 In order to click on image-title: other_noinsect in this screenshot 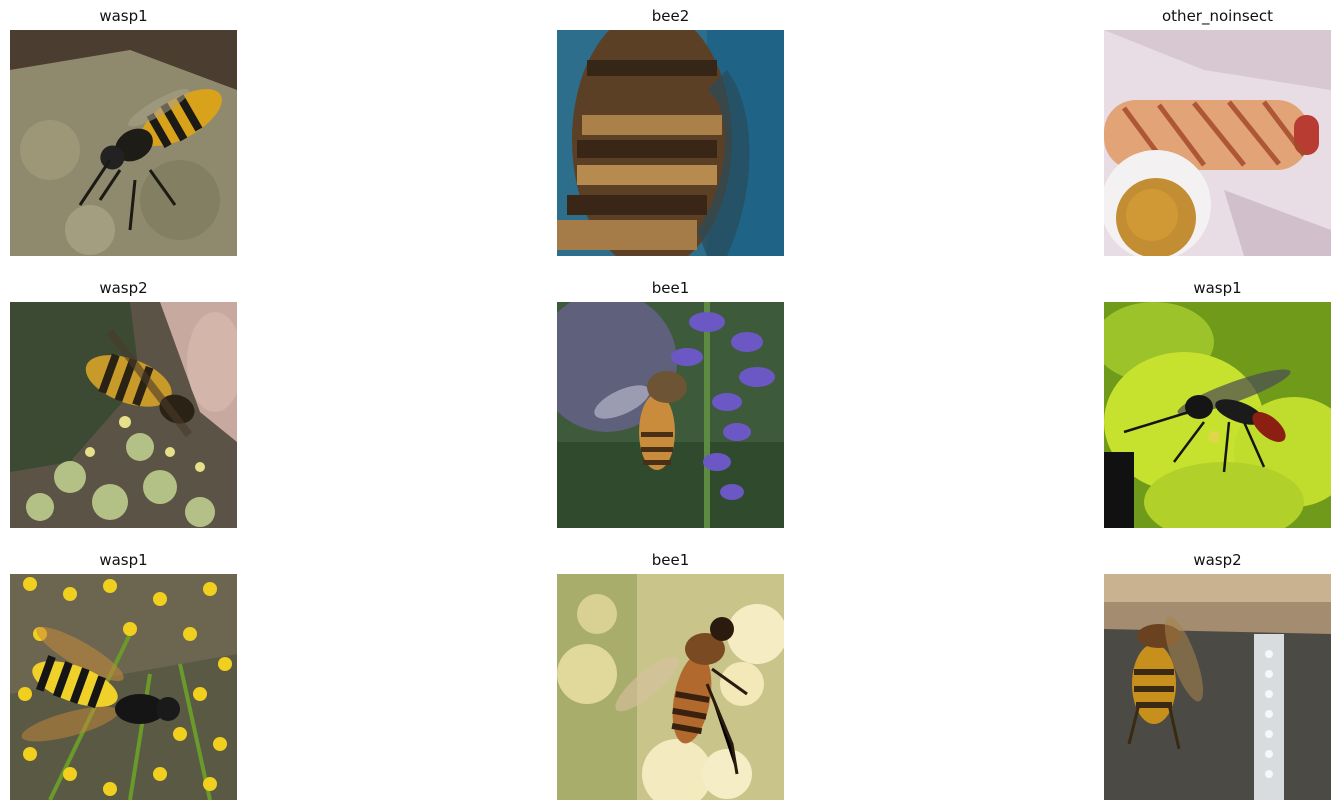, I will do `click(1217, 16)`.